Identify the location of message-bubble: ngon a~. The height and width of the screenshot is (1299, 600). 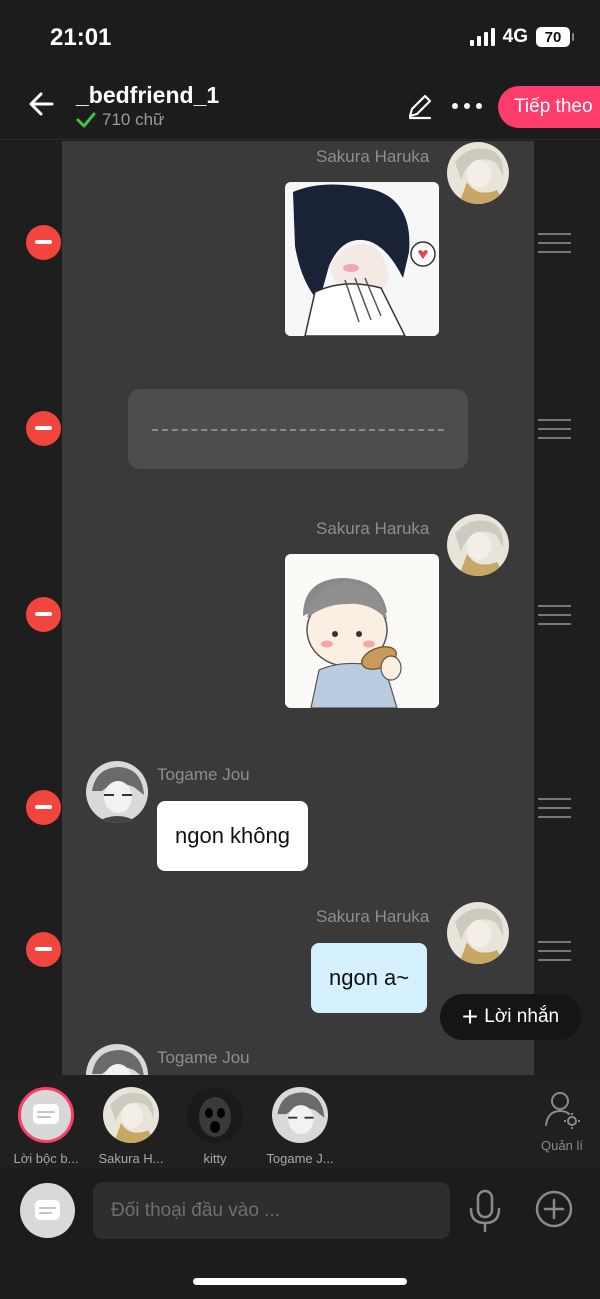
(369, 978).